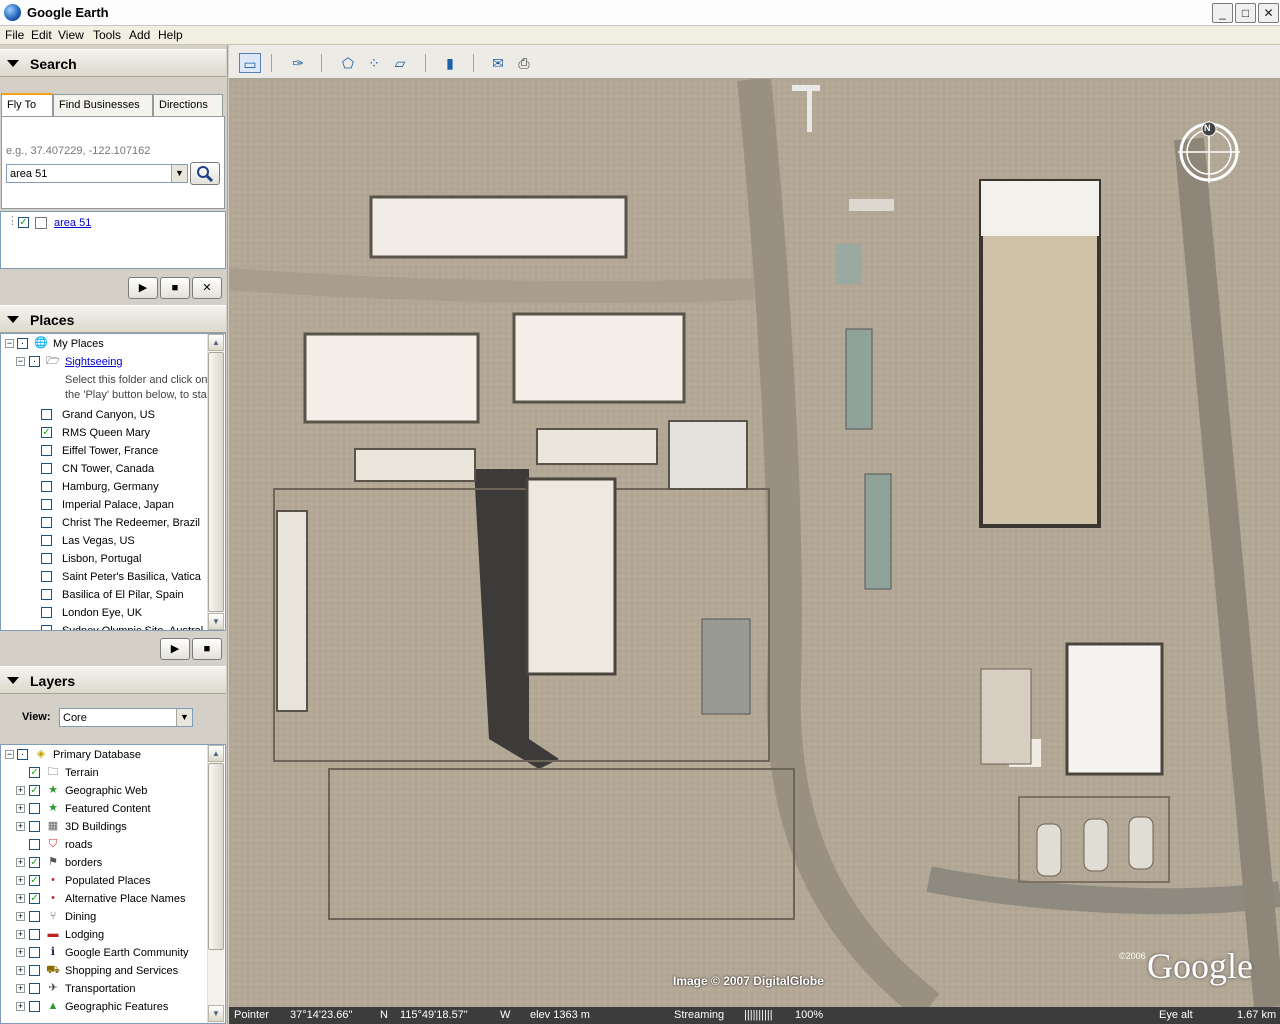 This screenshot has height=1024, width=1280. I want to click on tab-fly-to: Fly To, so click(27, 105).